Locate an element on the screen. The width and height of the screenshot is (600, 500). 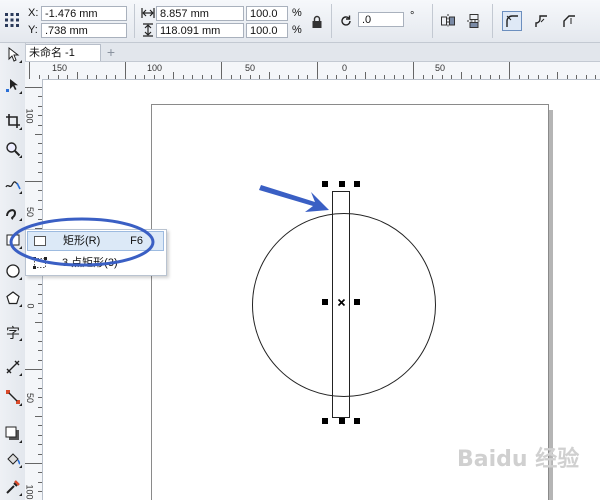
document-tab: 未命名 -1 is located at coordinates (63, 52).